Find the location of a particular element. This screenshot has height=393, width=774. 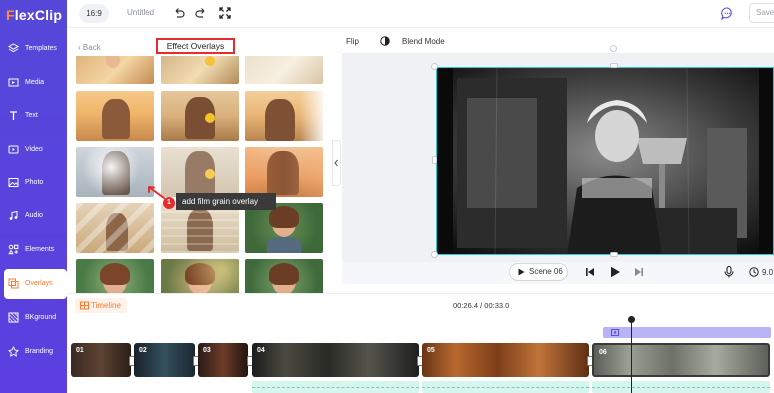

sidebar-item-text: Text is located at coordinates (33, 116).